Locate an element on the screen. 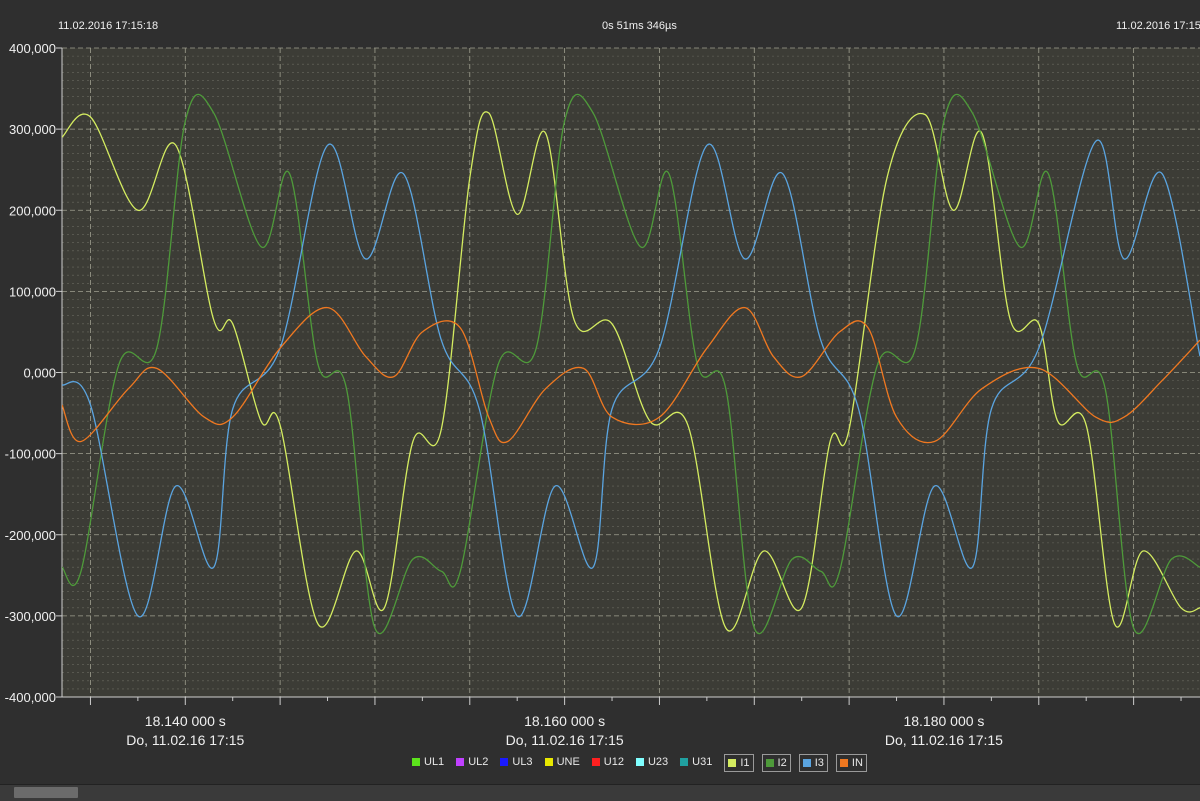 This screenshot has height=801, width=1200. legend-item-u23: U23 is located at coordinates (652, 762).